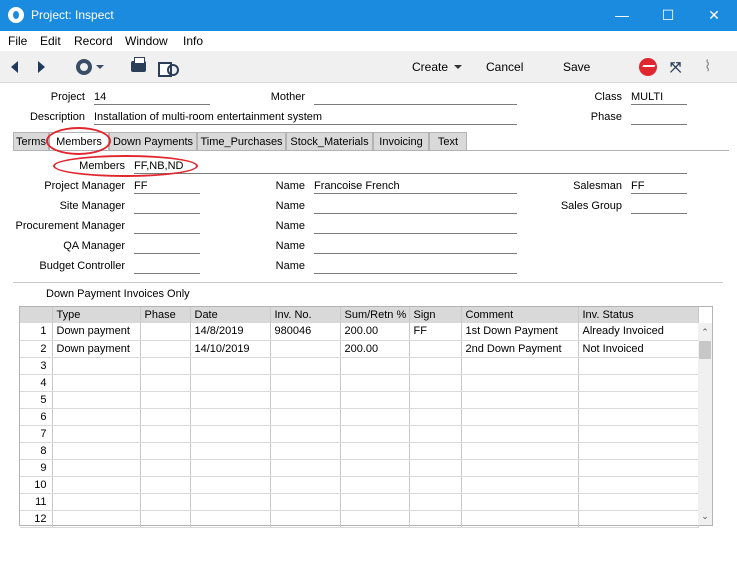  I want to click on project-field: 14, so click(152, 98).